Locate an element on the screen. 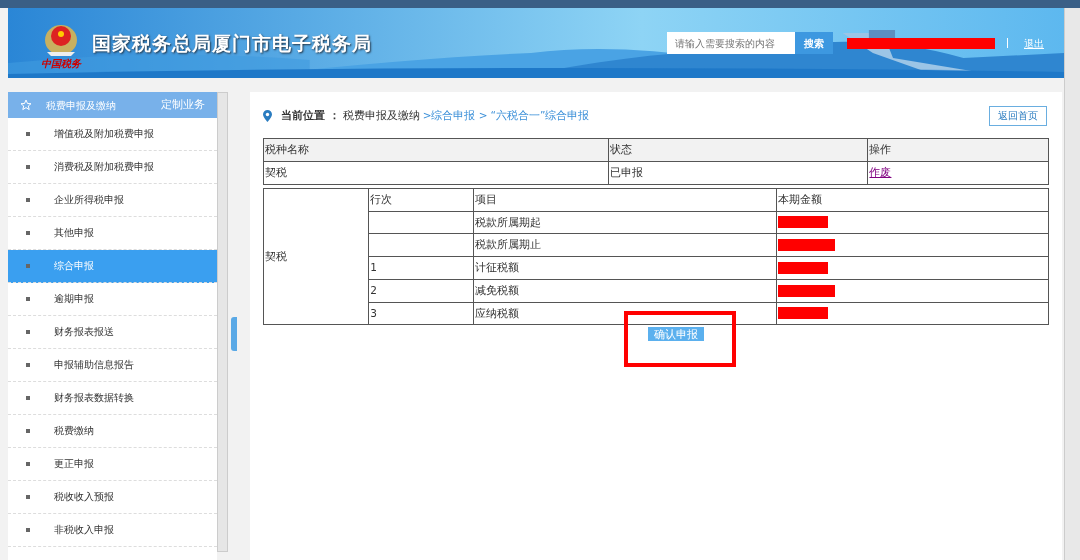  table-cell: 应纳税额 is located at coordinates (625, 313).